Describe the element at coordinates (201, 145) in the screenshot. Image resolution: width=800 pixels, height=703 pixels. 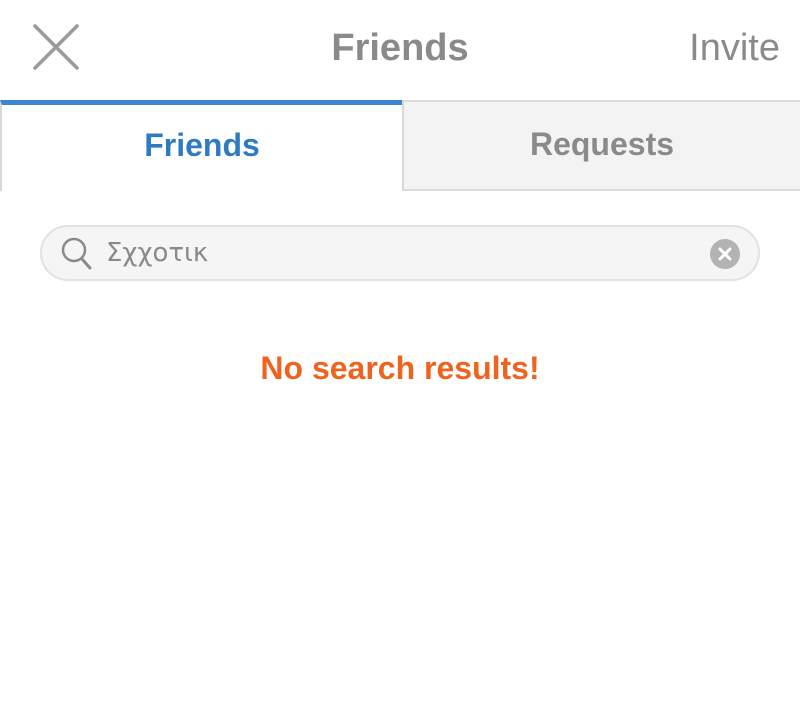
I see `tab-friends: Friends` at that location.